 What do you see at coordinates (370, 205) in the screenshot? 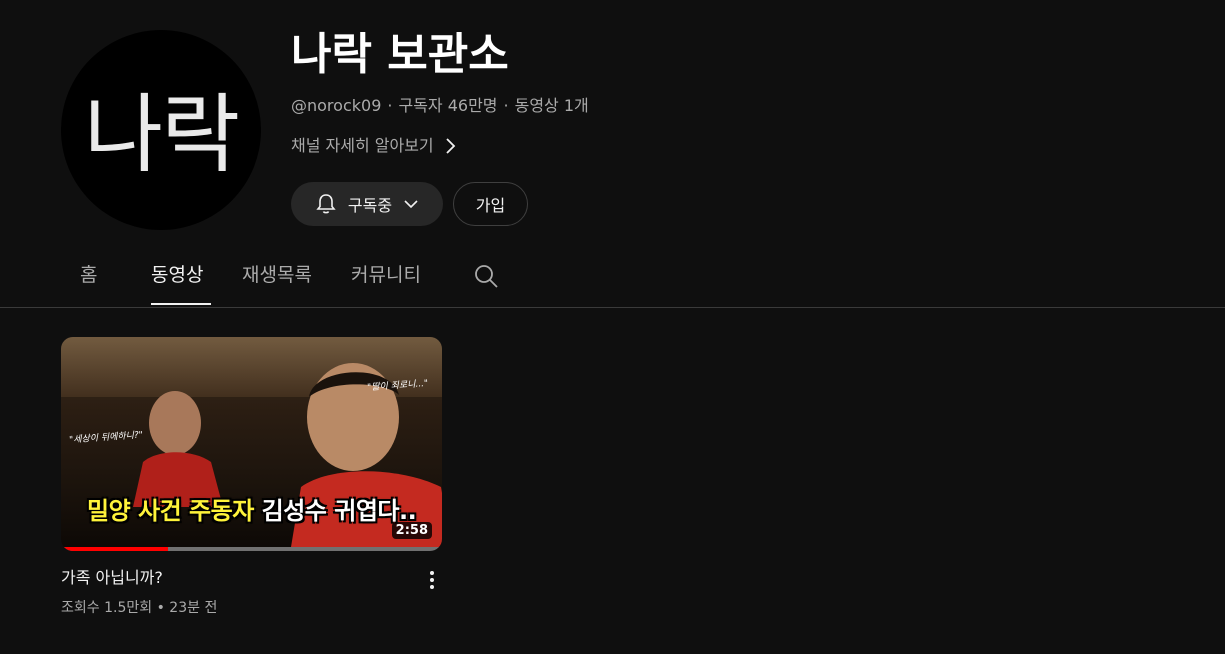
I see `subscribed-label: 구독중` at bounding box center [370, 205].